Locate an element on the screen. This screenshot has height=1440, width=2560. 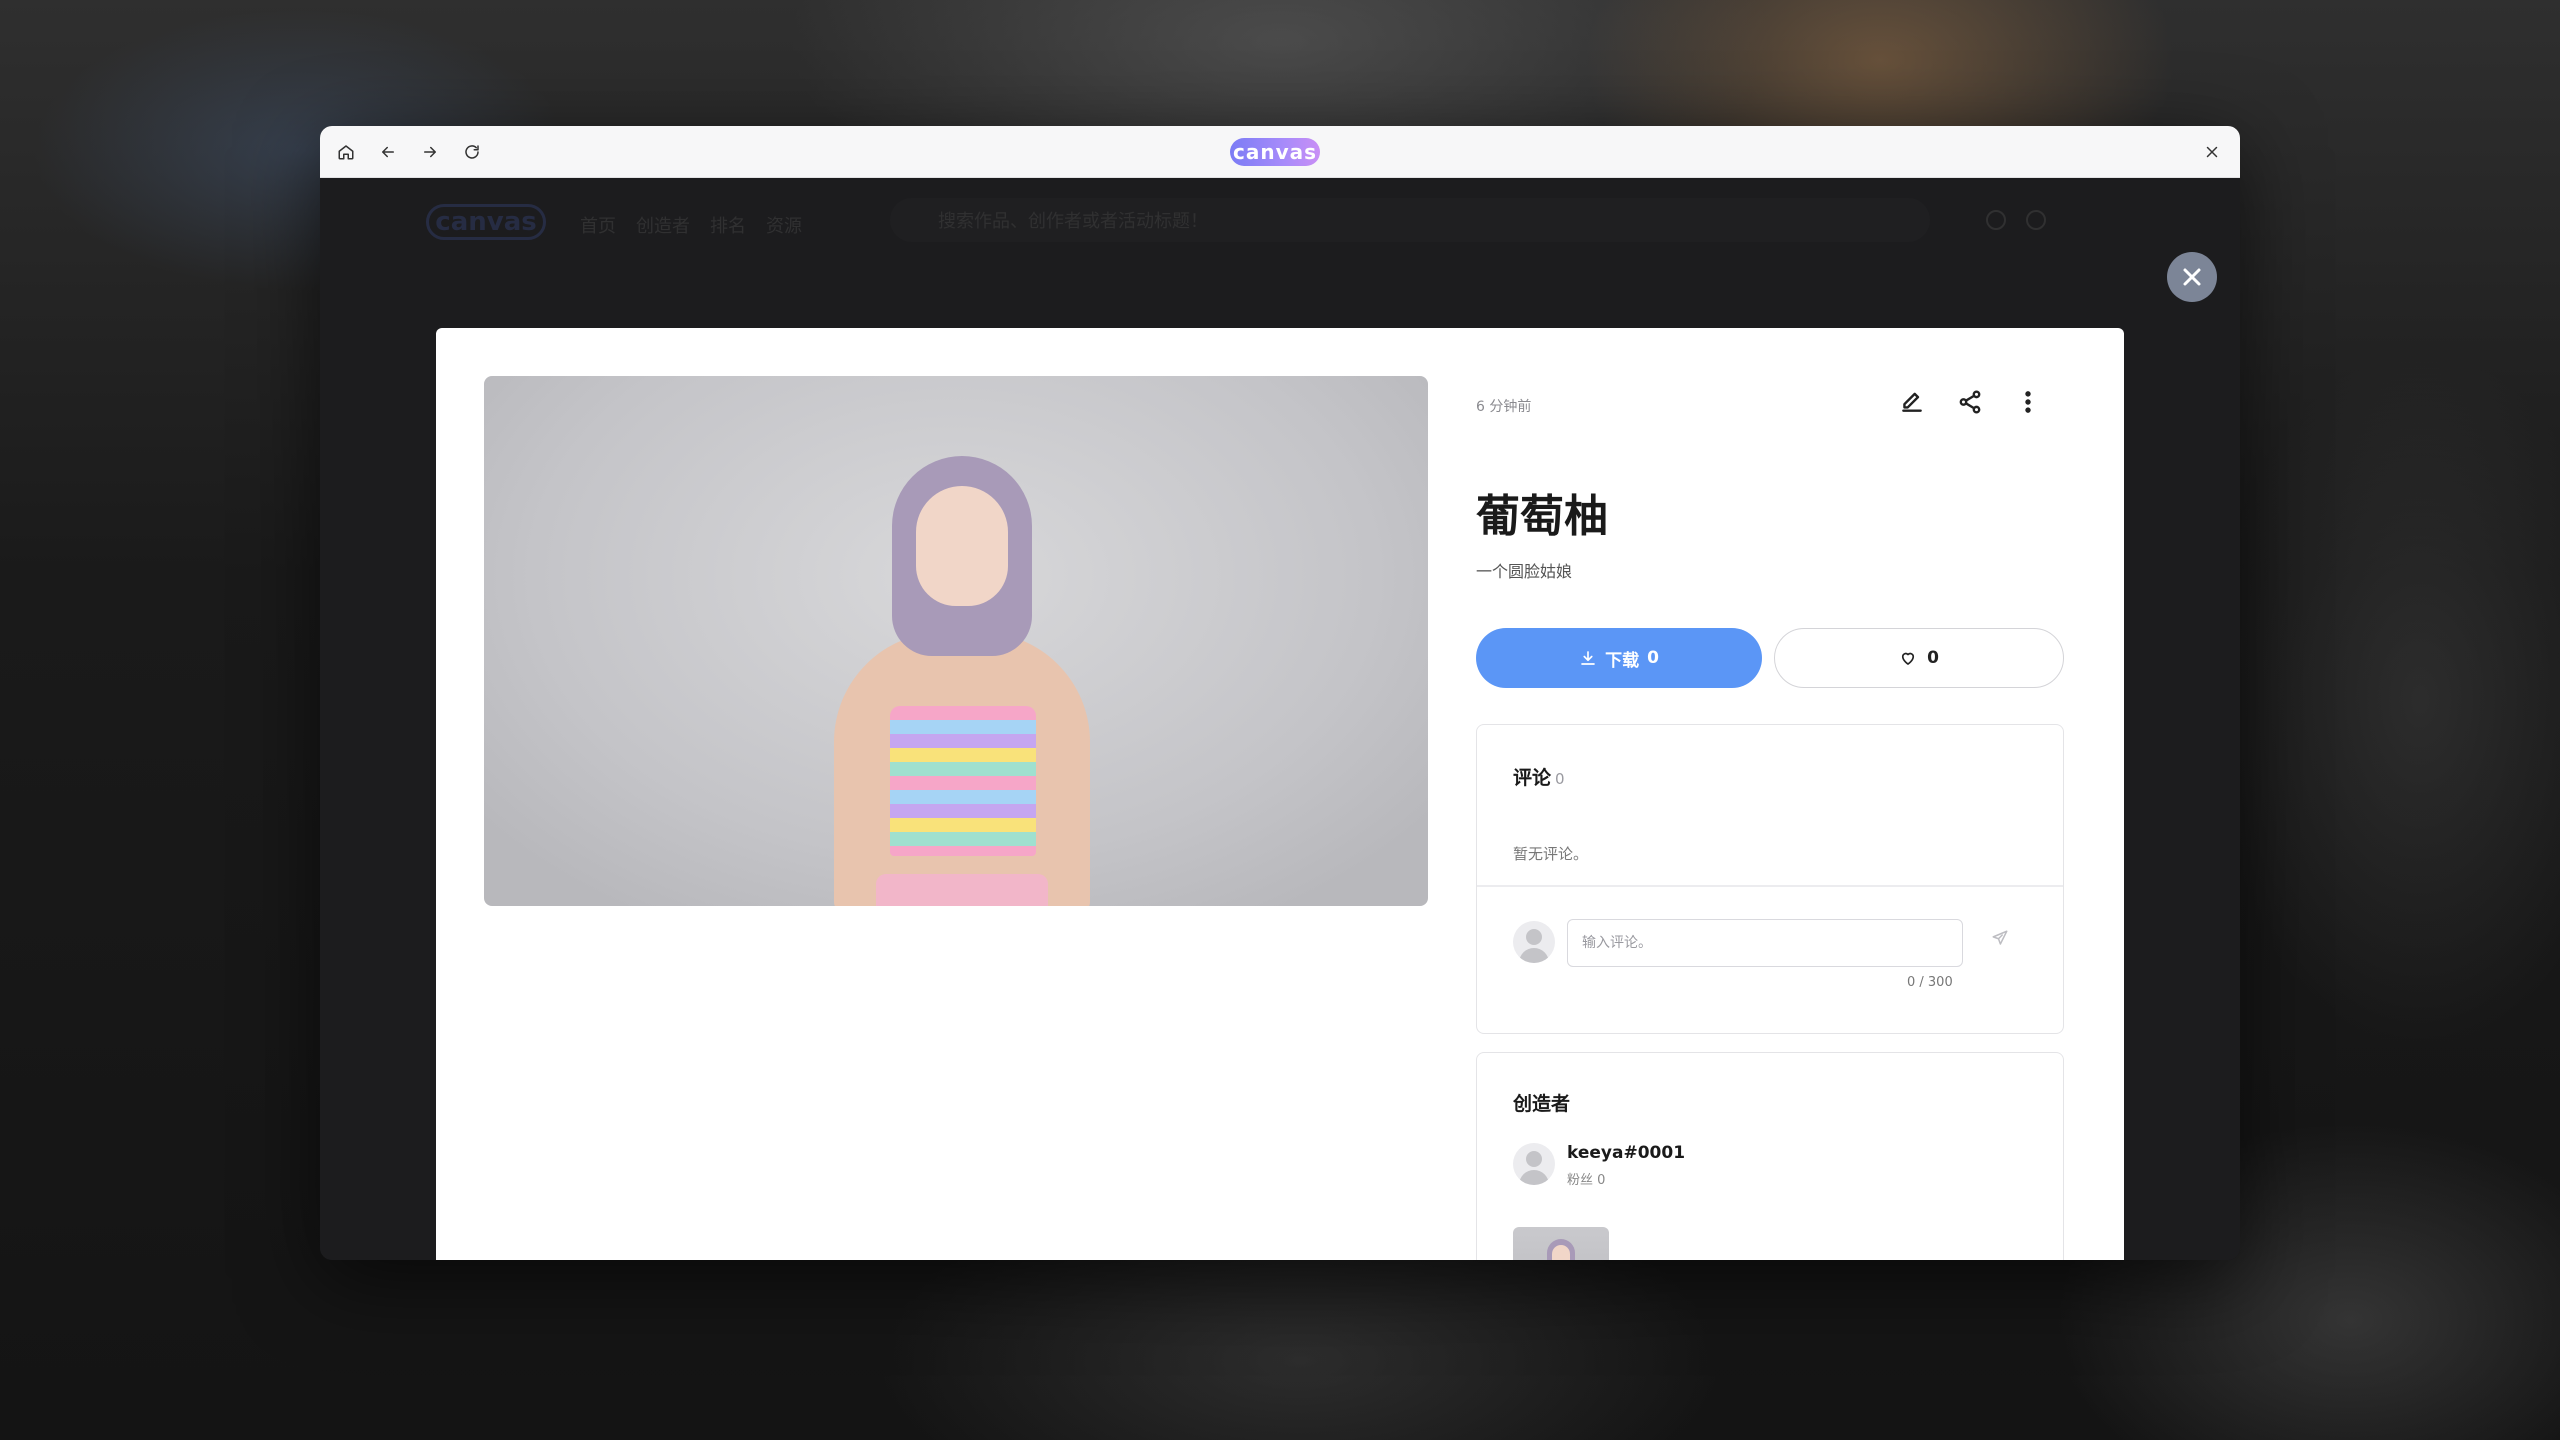
browser-titlebar: canvas is located at coordinates (1280, 152).